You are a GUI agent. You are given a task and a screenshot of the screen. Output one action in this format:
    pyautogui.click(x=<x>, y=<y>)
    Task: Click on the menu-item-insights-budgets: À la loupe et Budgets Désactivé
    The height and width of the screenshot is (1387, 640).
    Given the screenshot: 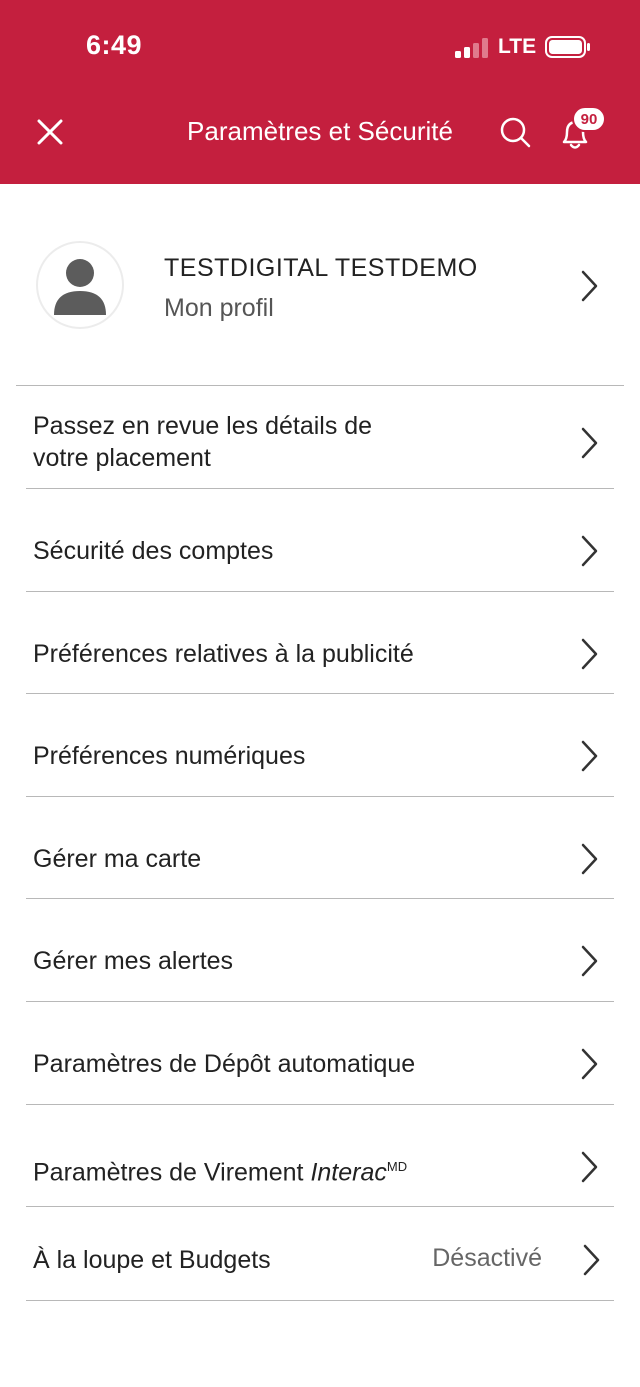 What is the action you would take?
    pyautogui.click(x=320, y=1254)
    